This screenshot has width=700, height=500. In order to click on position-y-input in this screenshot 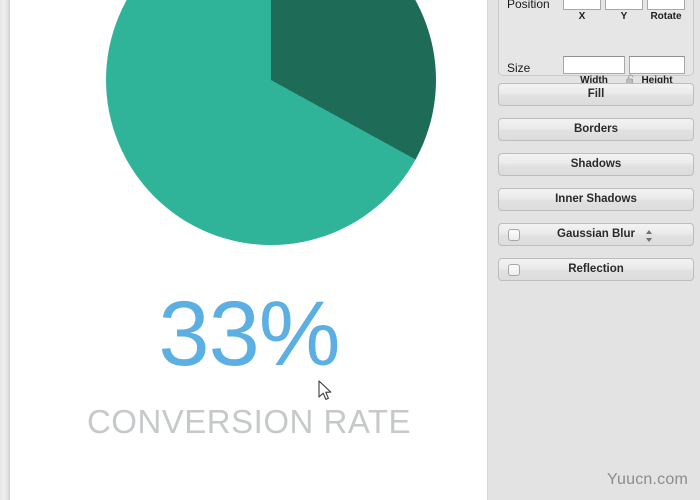, I will do `click(624, 5)`.